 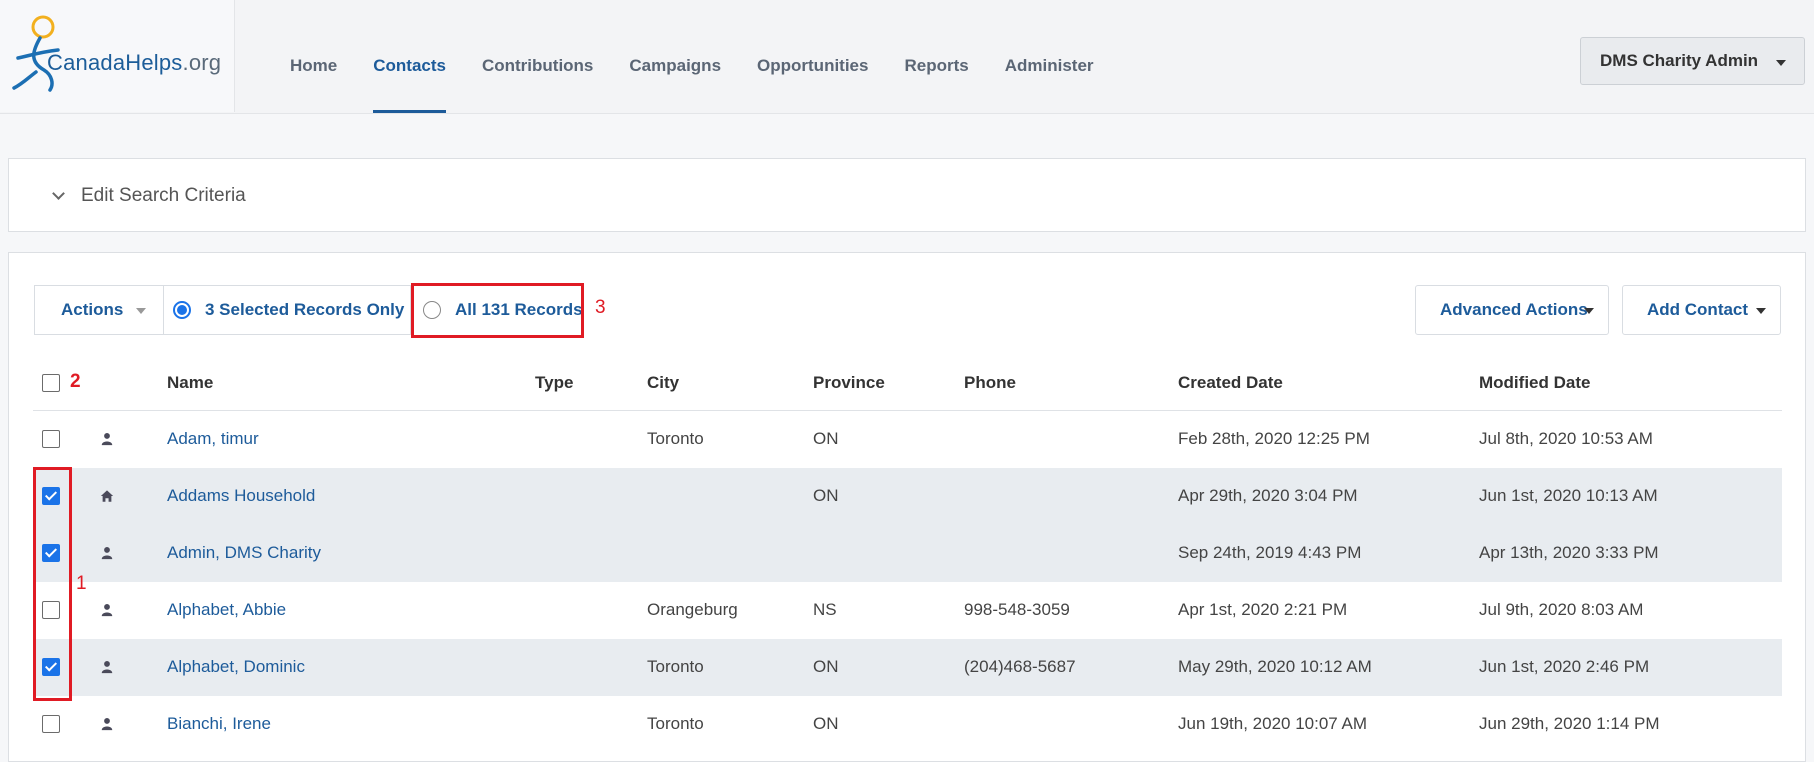 I want to click on nav-item-reports: Reports, so click(x=936, y=56).